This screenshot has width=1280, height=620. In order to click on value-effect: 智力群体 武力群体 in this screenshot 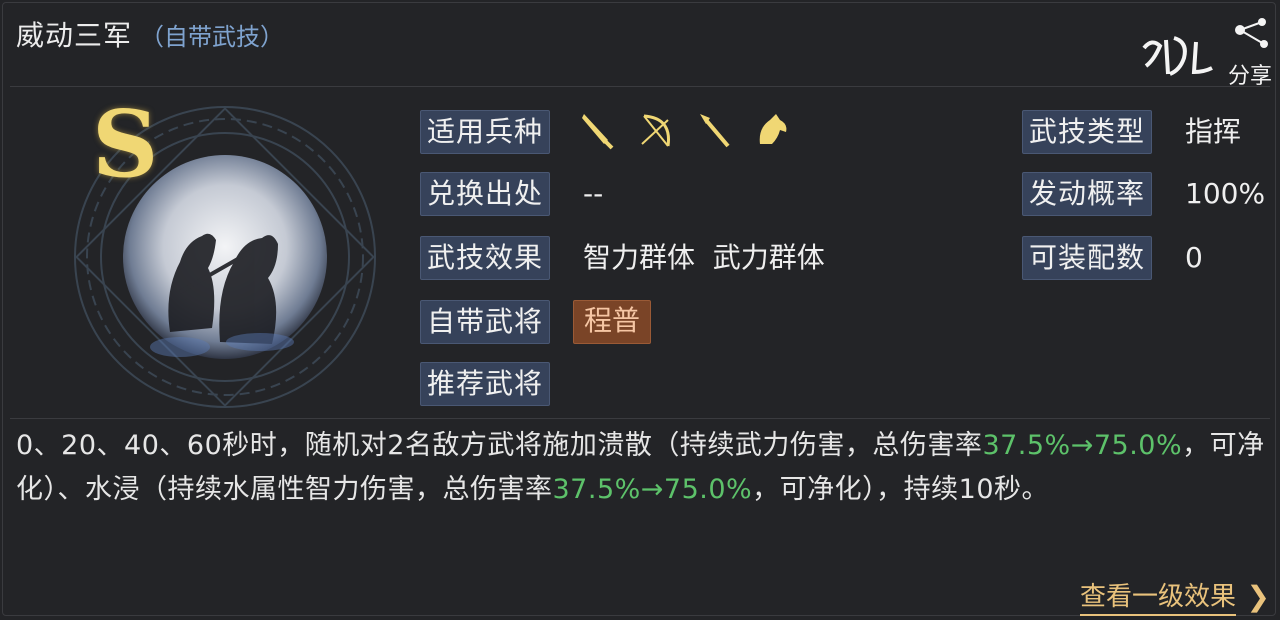, I will do `click(704, 257)`.